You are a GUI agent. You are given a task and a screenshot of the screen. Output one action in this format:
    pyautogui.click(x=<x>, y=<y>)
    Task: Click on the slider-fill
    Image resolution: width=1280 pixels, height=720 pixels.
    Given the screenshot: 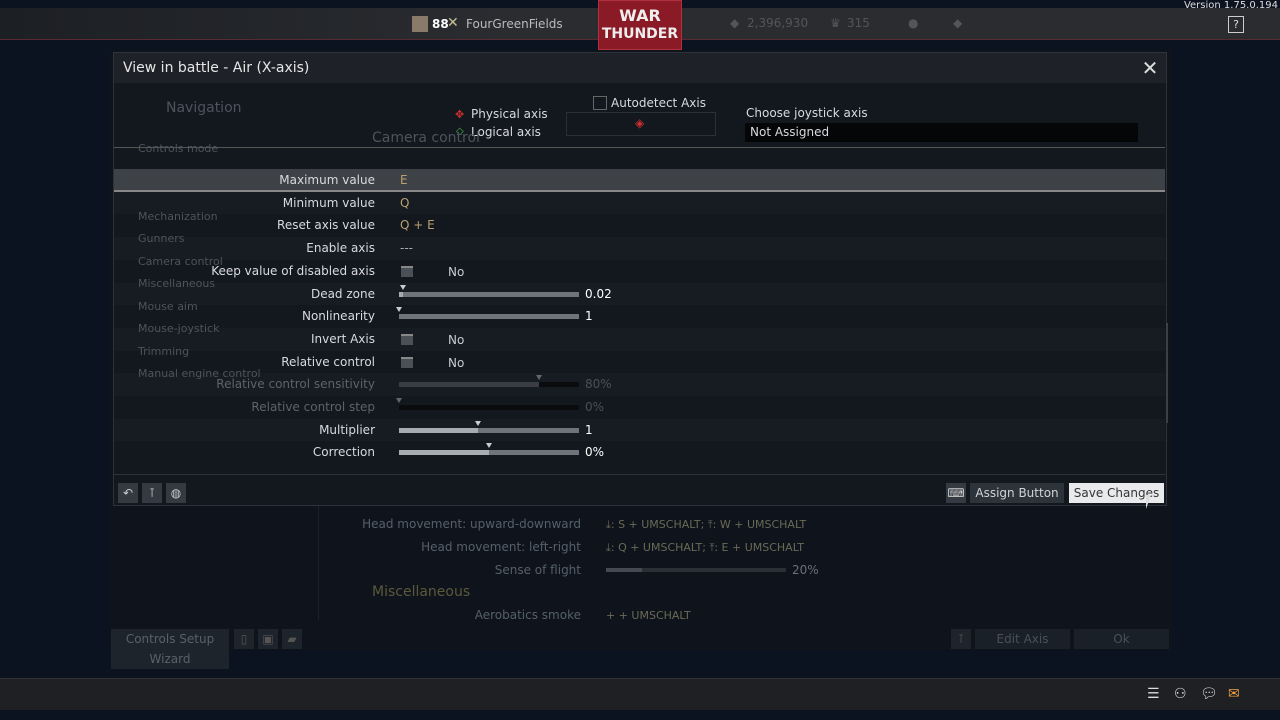 What is the action you would take?
    pyautogui.click(x=401, y=294)
    